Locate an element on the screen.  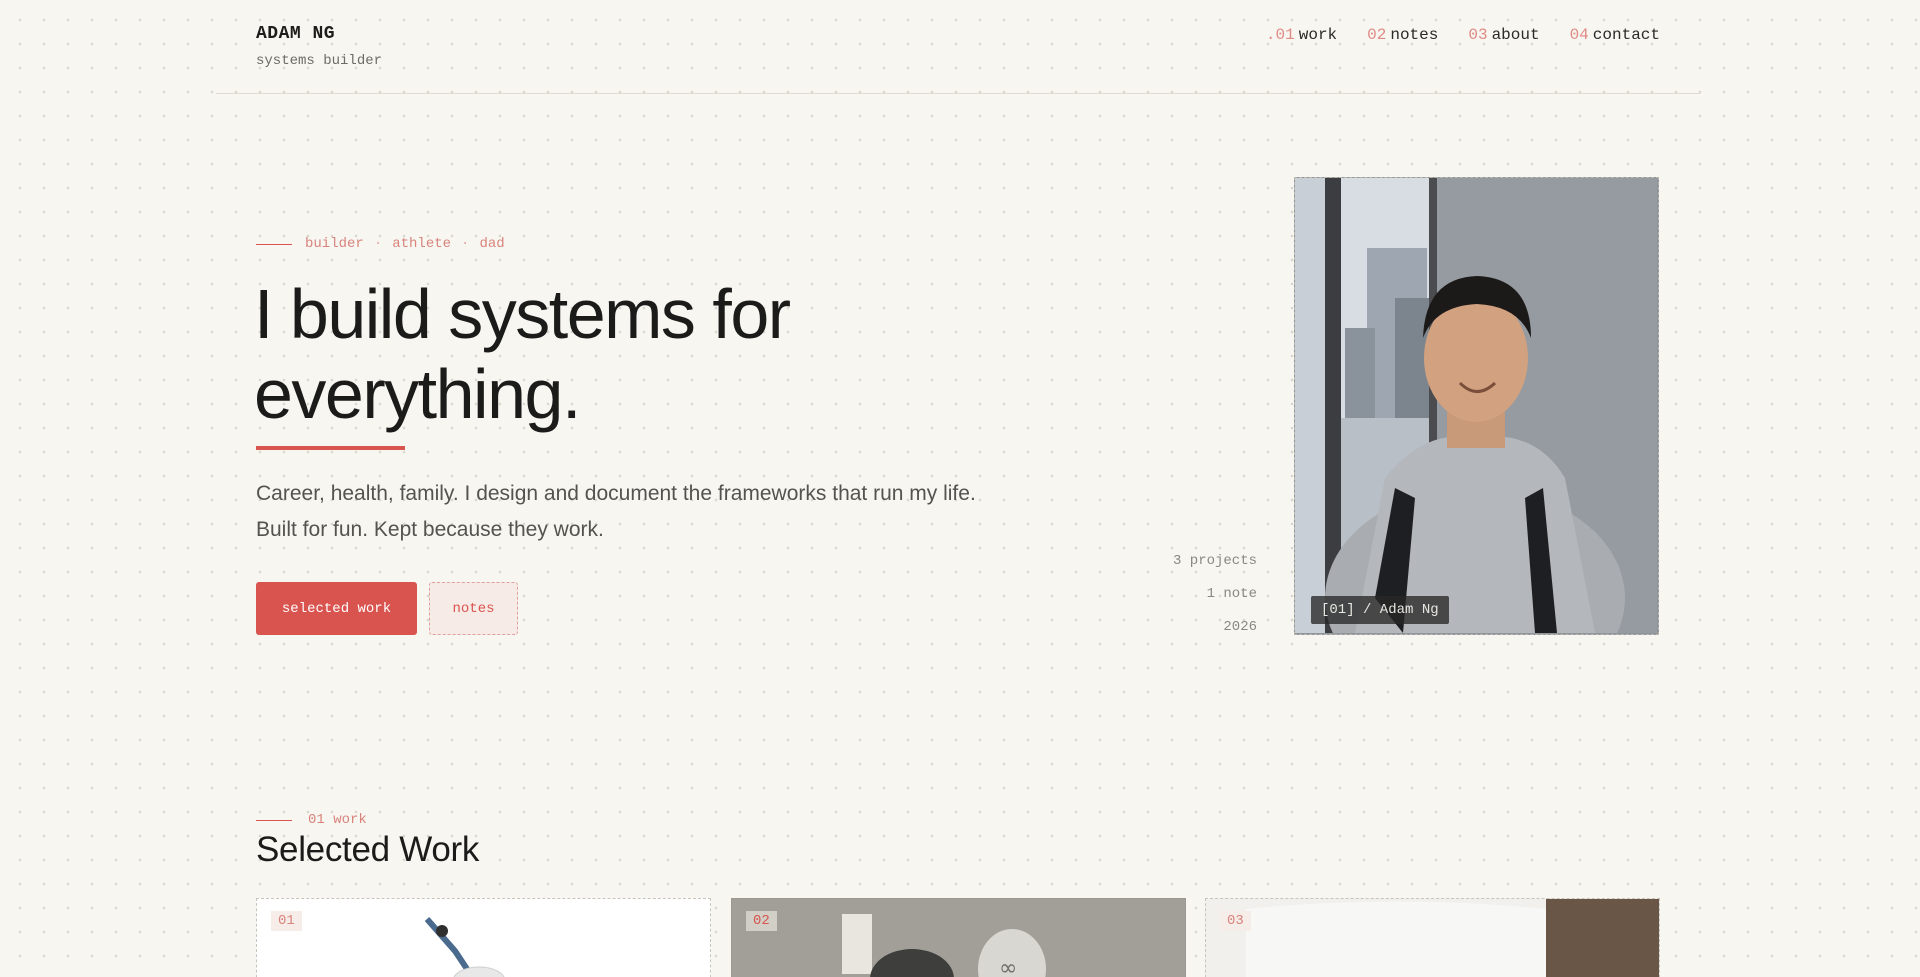
work-card-1: 01 is located at coordinates (483, 937).